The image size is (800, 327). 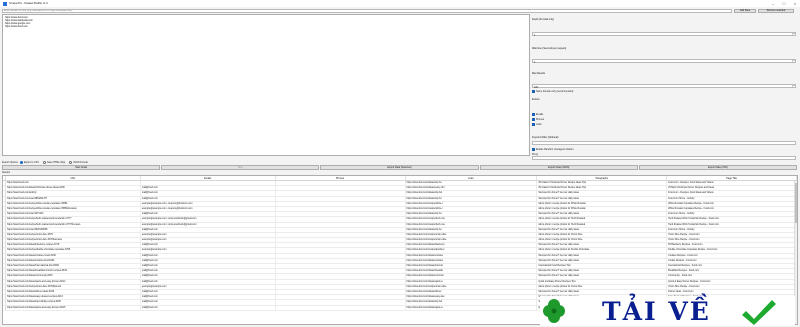 I want to click on spinner-icon: ▴, so click(x=793, y=34).